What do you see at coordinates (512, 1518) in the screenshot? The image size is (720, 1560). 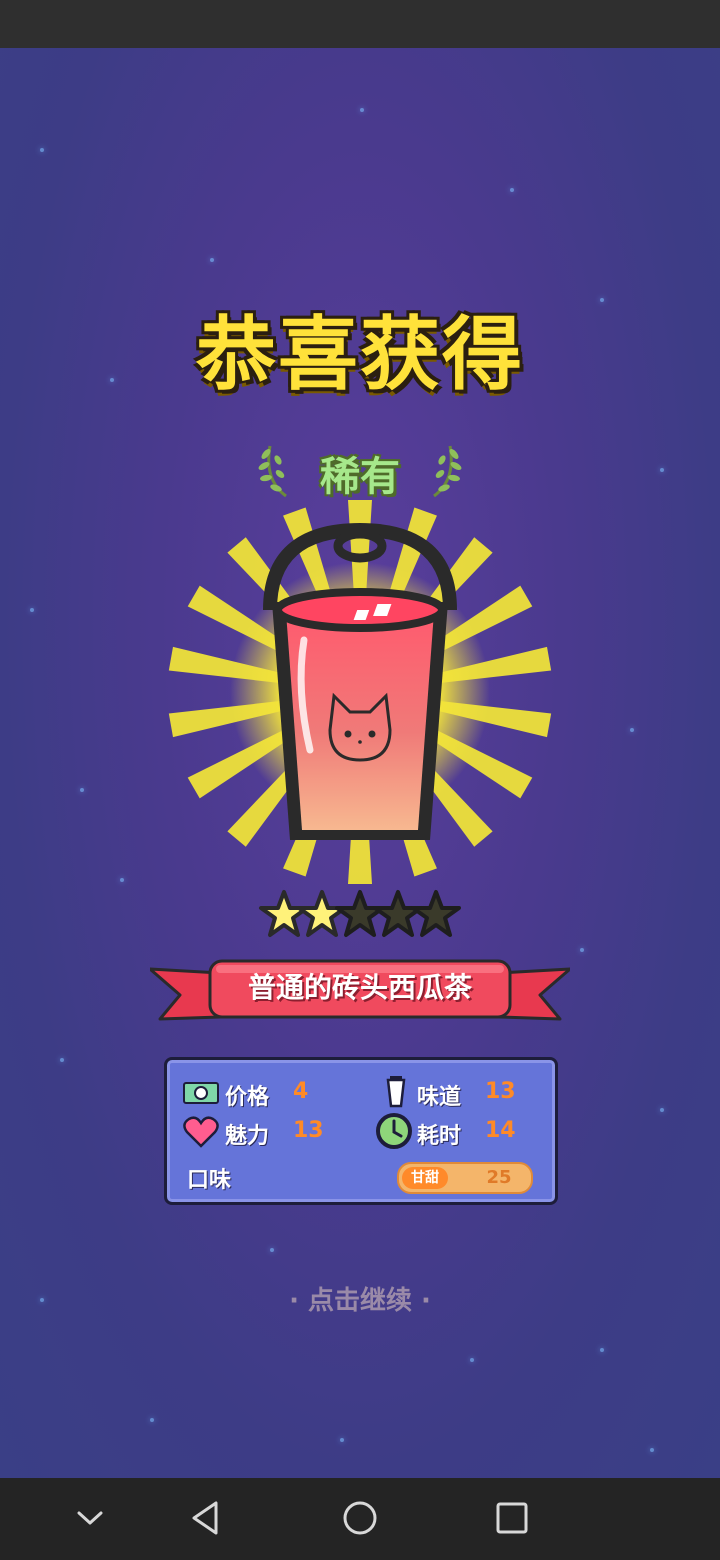 I see `recents-square-icon` at bounding box center [512, 1518].